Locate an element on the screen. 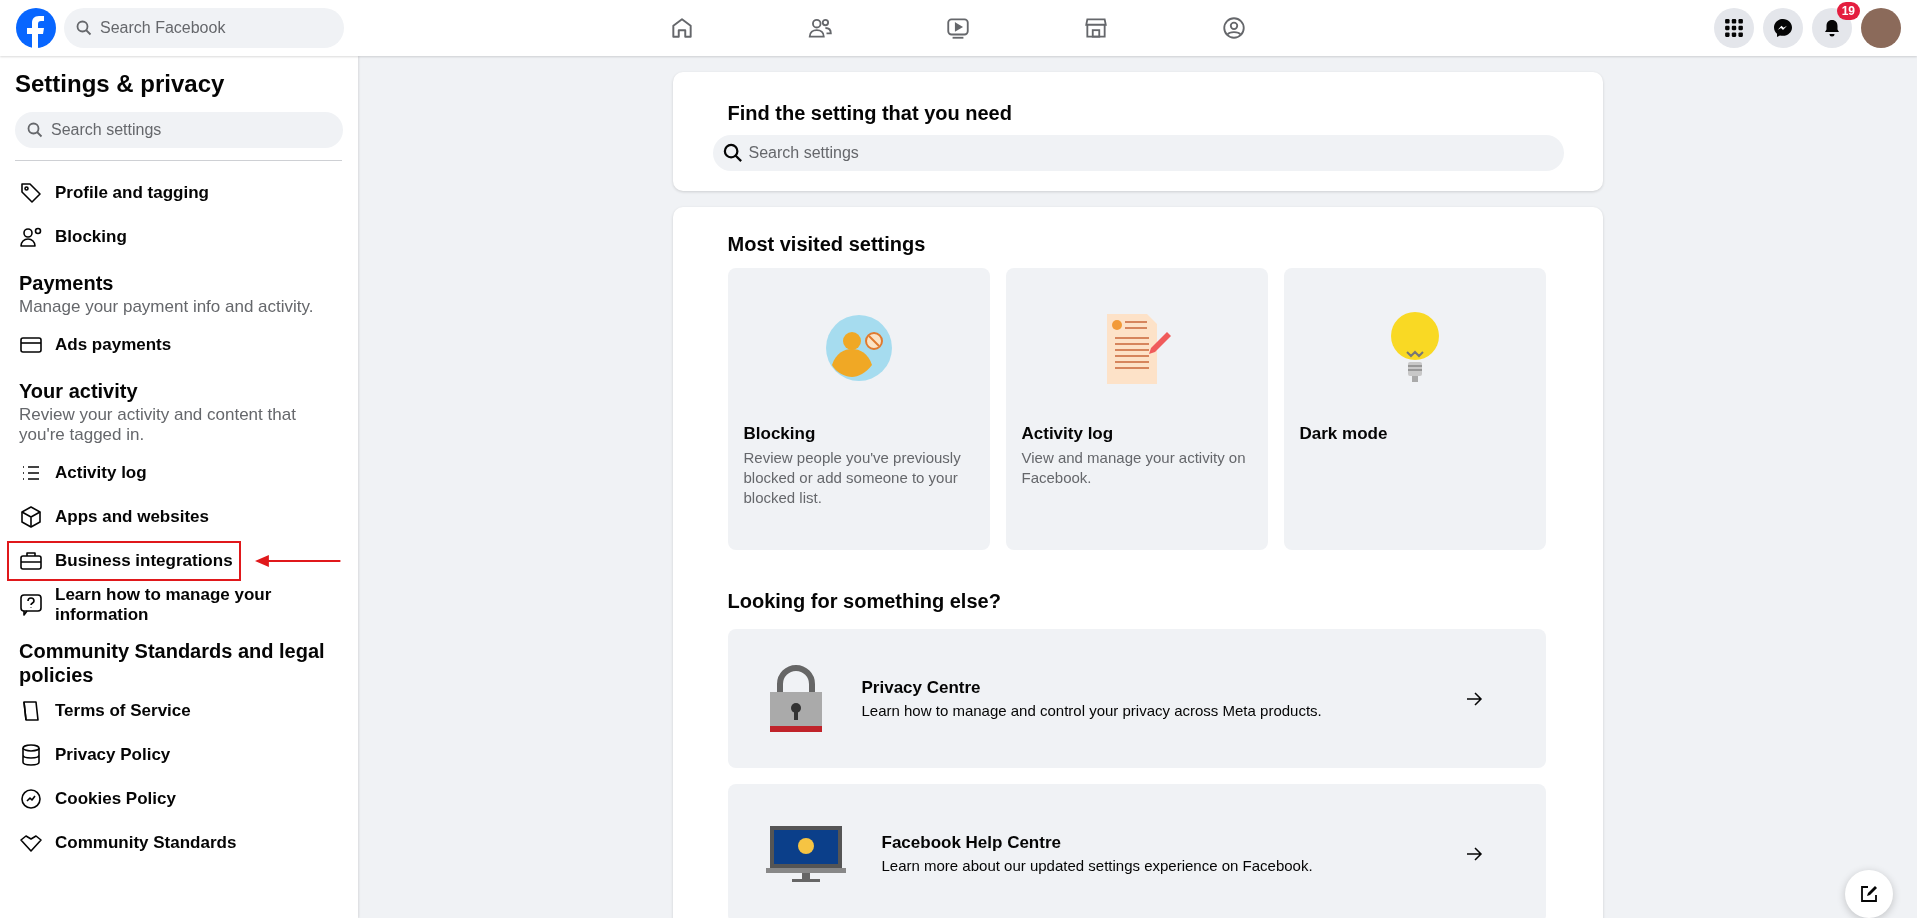  briefcase-icon is located at coordinates (31, 561).